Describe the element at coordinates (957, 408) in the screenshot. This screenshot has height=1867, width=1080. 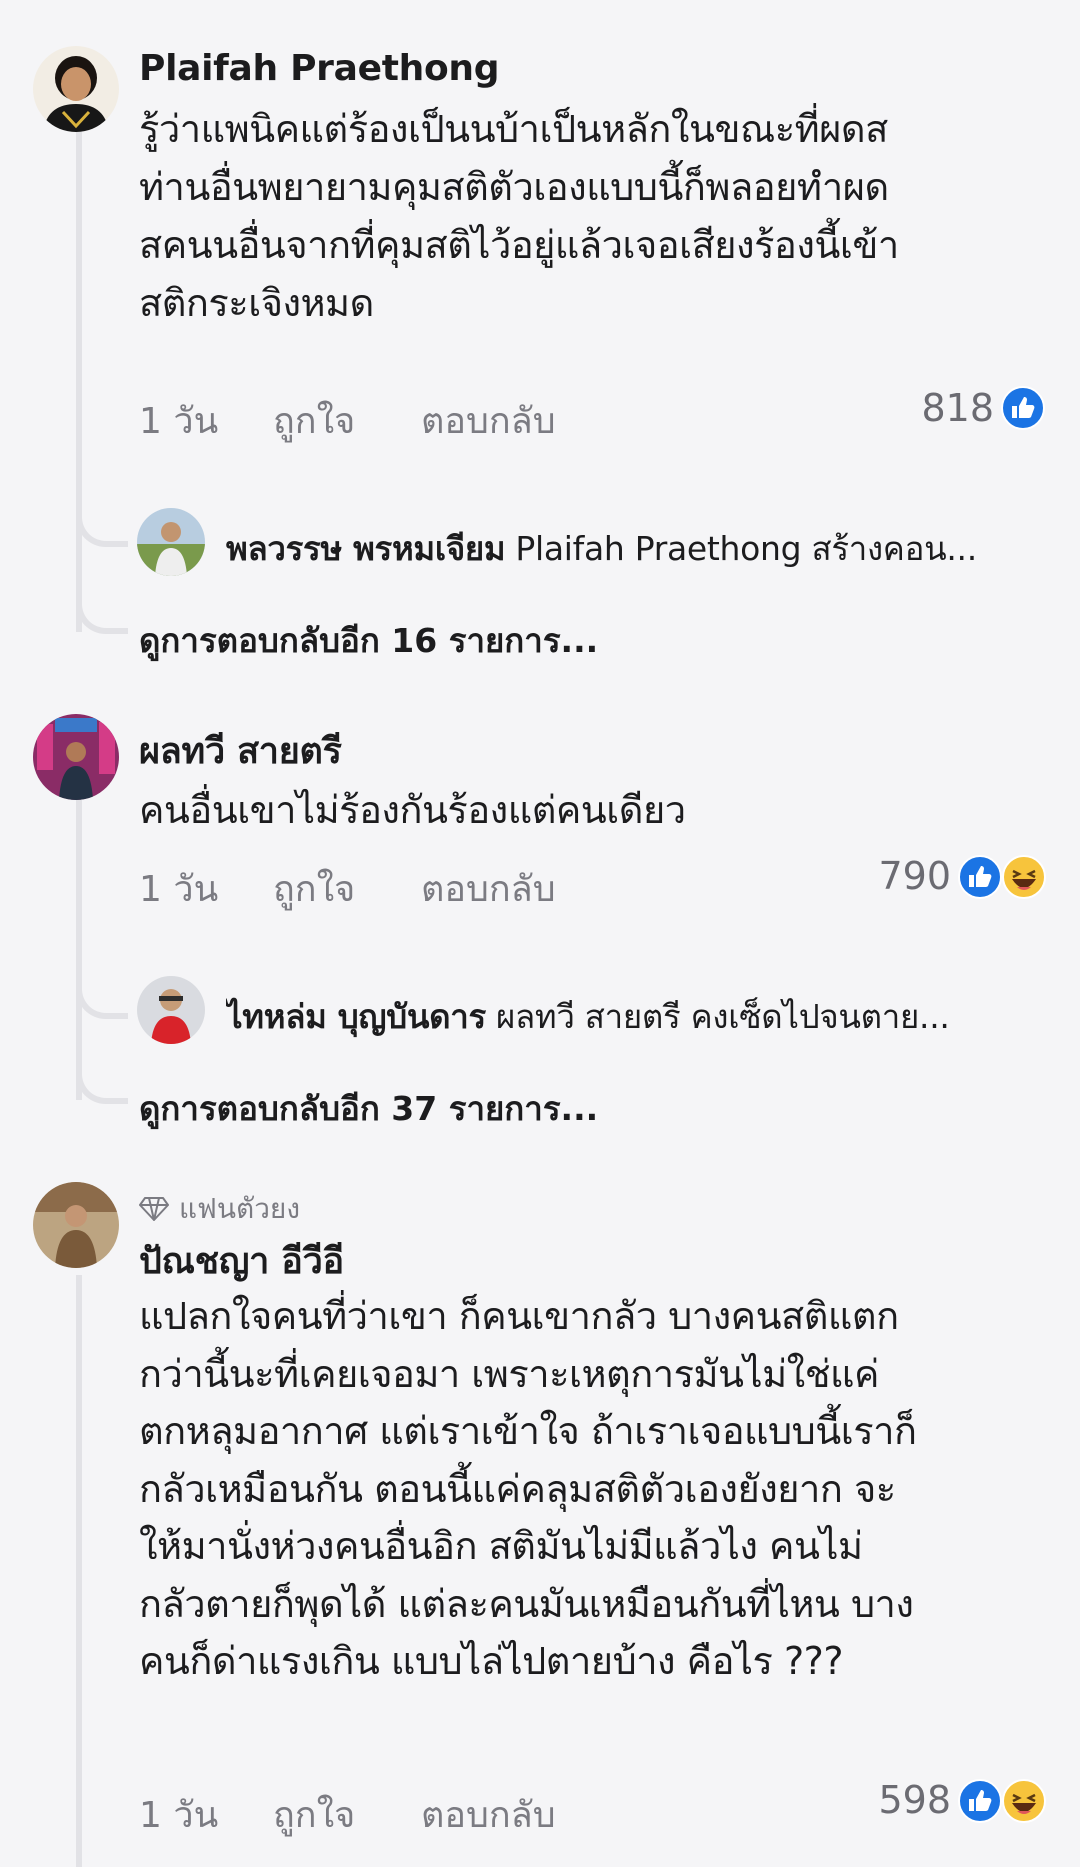
I see `reaction-count: 818` at that location.